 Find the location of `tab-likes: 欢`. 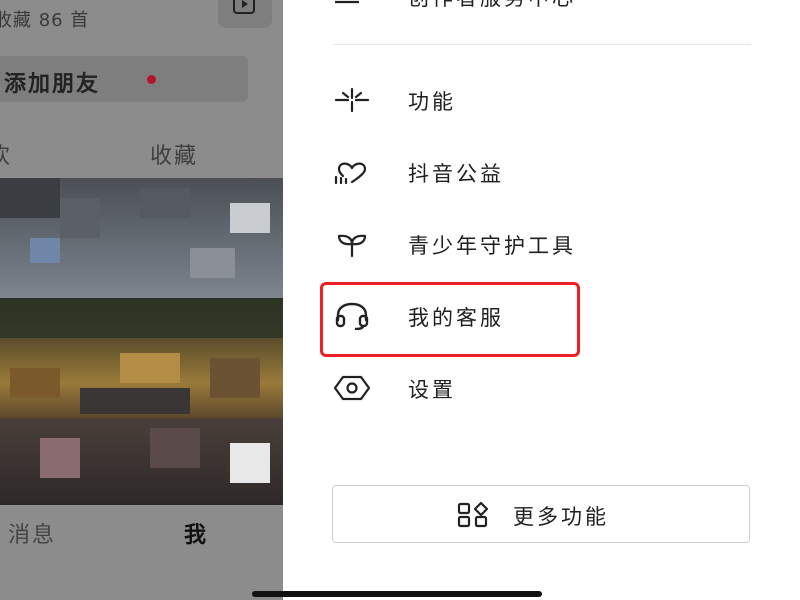

tab-likes: 欢 is located at coordinates (5, 154).